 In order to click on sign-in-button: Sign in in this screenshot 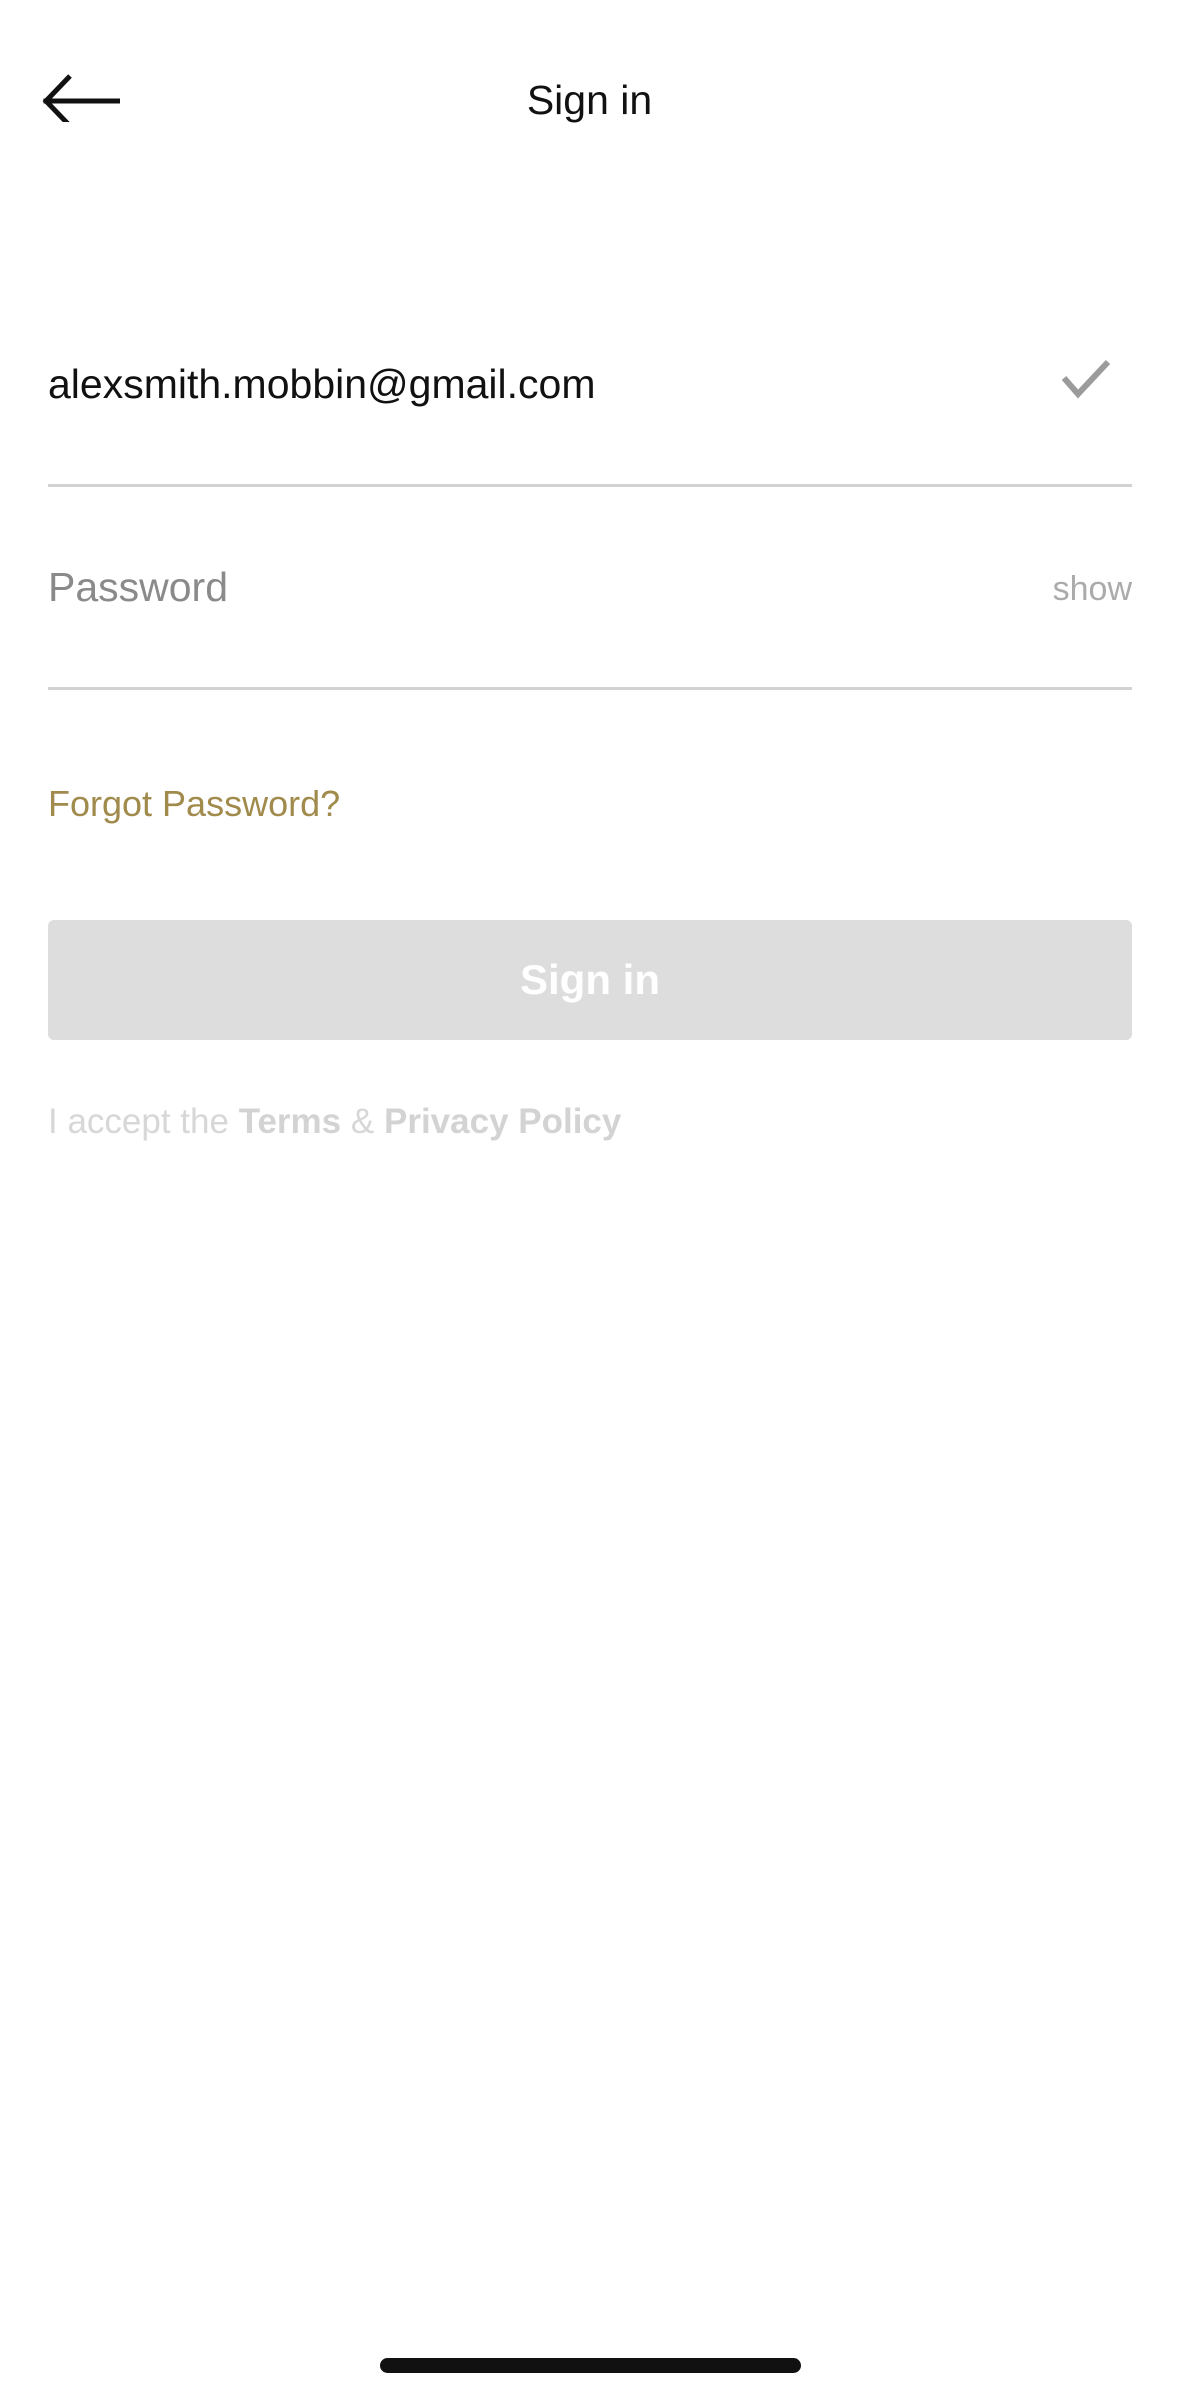, I will do `click(590, 980)`.